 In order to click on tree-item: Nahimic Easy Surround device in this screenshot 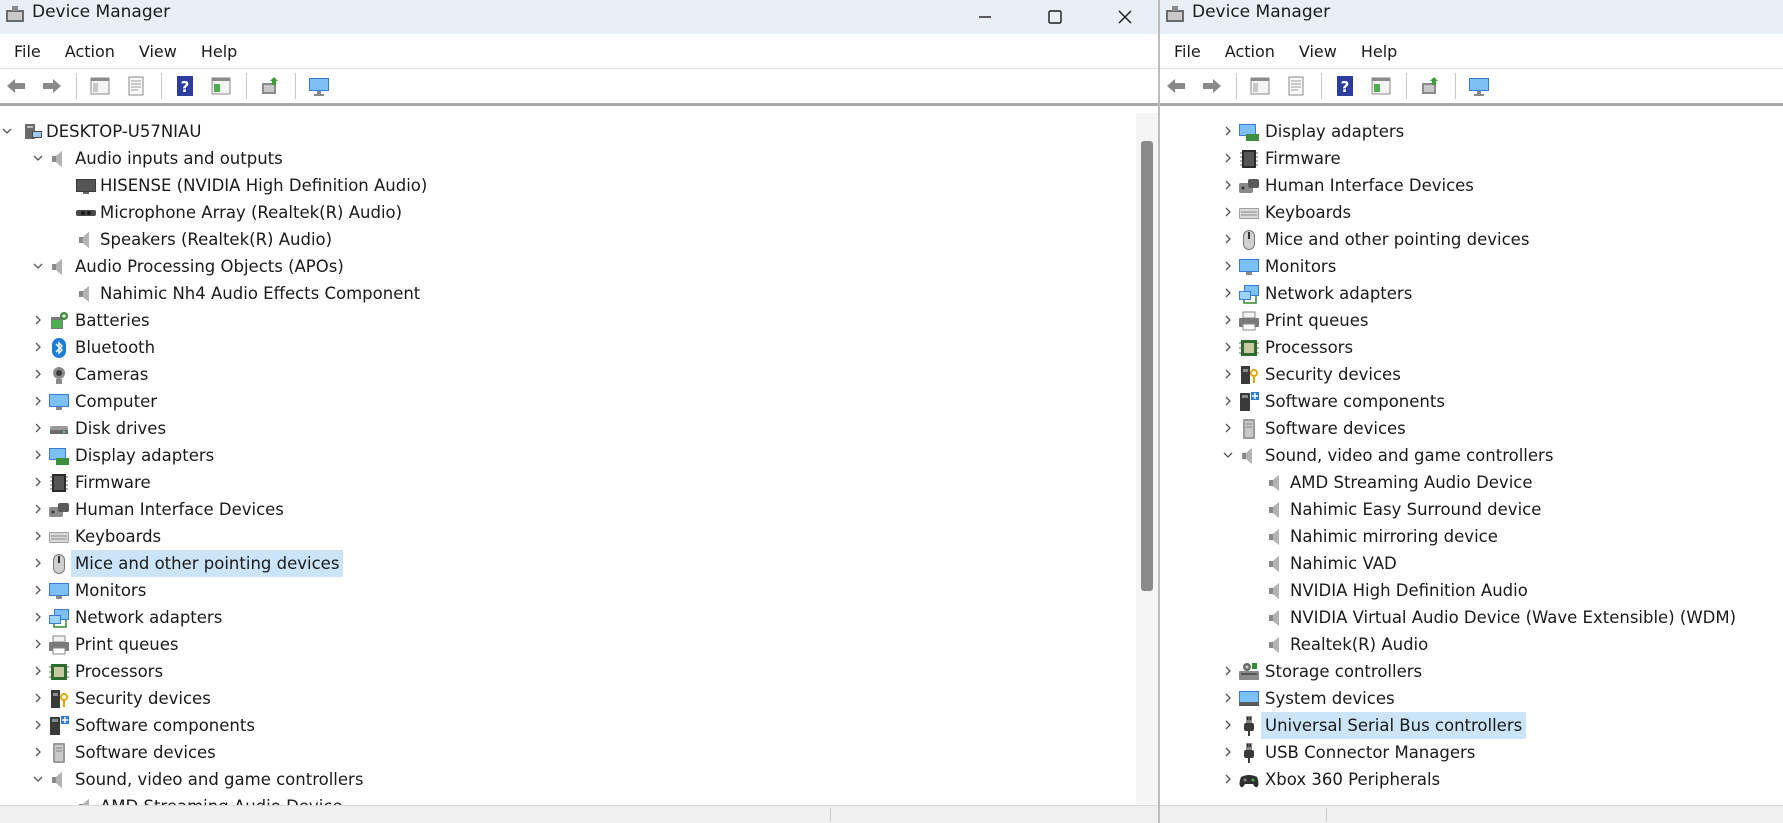, I will do `click(1471, 509)`.